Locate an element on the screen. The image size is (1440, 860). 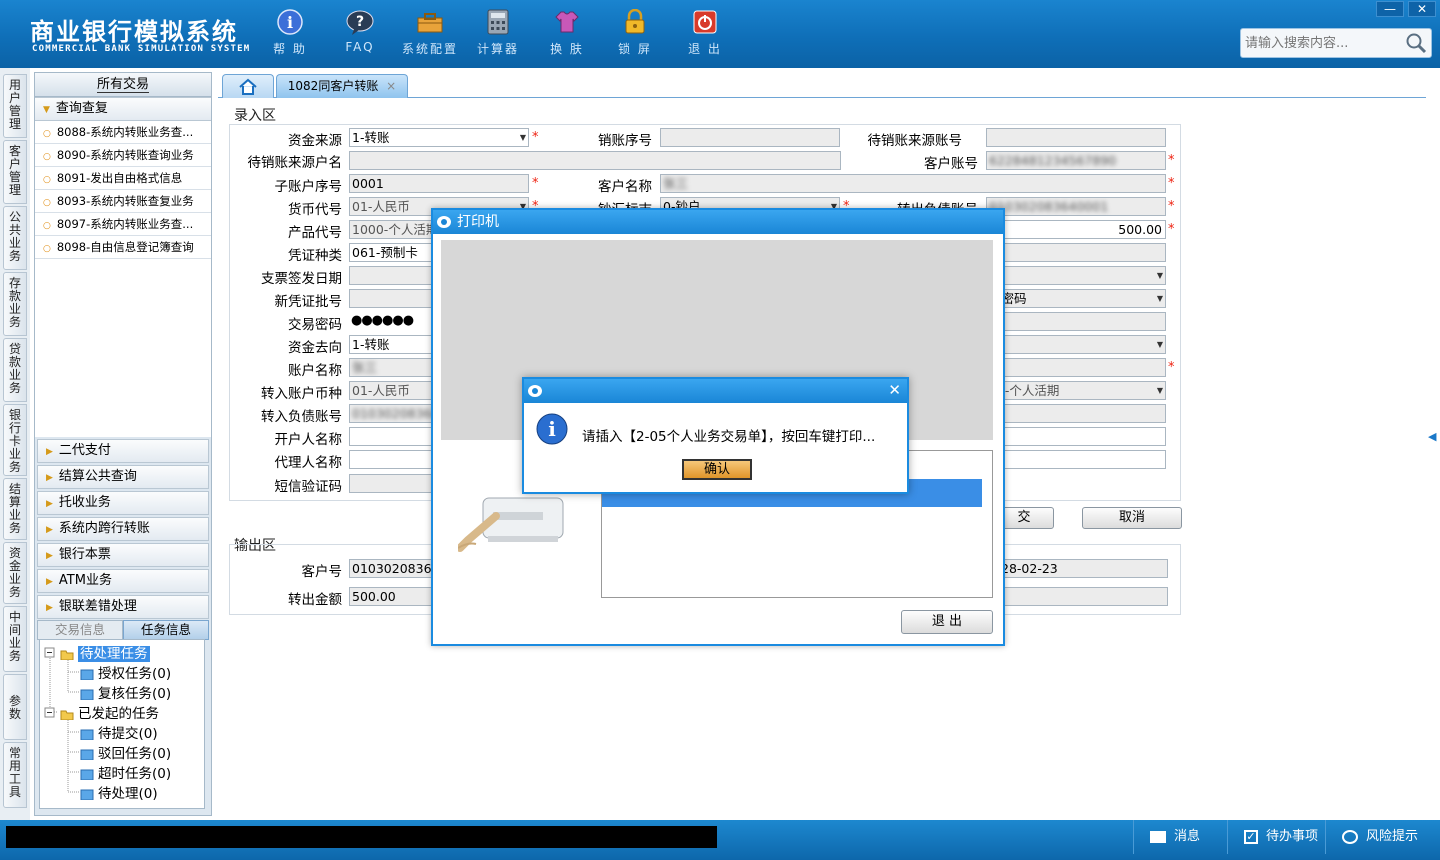
right-card-select: 卡▼ is located at coordinates (1076, 344).